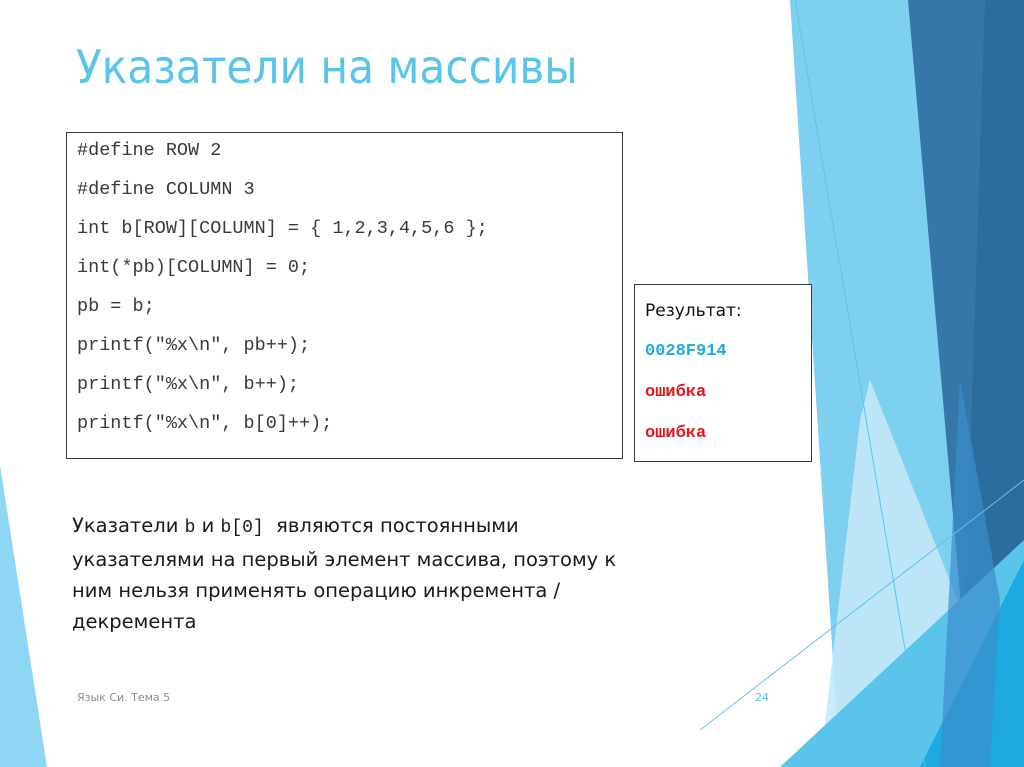 This screenshot has width=1024, height=767. What do you see at coordinates (693, 311) in the screenshot?
I see `result-label: Результат:` at bounding box center [693, 311].